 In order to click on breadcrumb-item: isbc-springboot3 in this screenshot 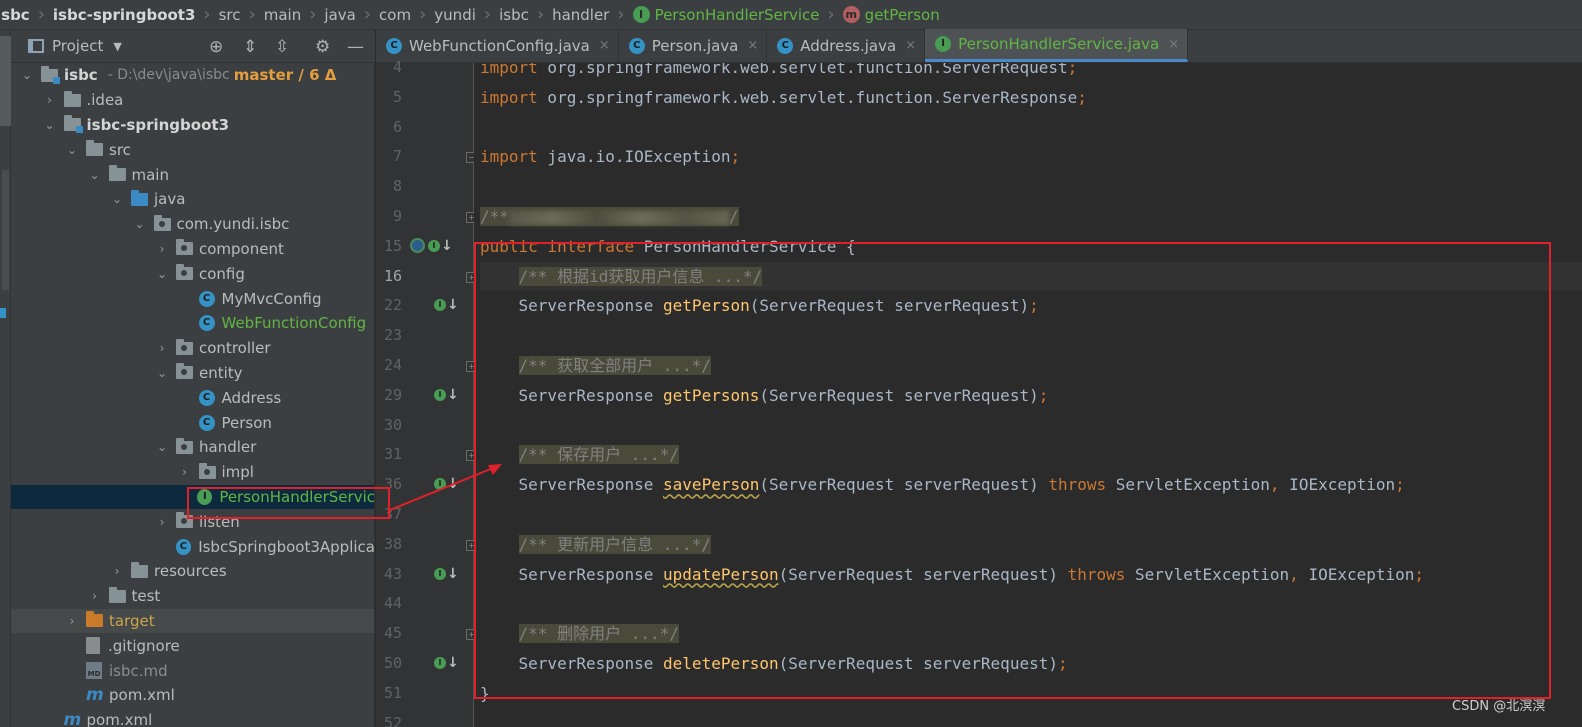, I will do `click(124, 14)`.